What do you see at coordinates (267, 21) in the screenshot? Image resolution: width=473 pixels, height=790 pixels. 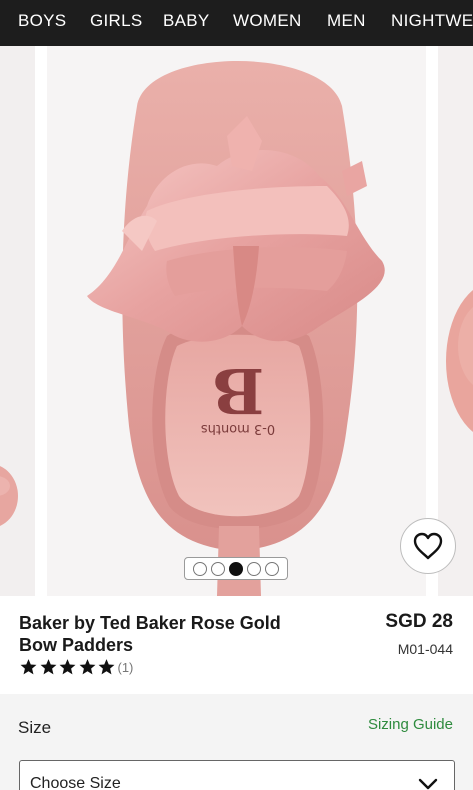 I see `nav-item-women: WOMEN` at bounding box center [267, 21].